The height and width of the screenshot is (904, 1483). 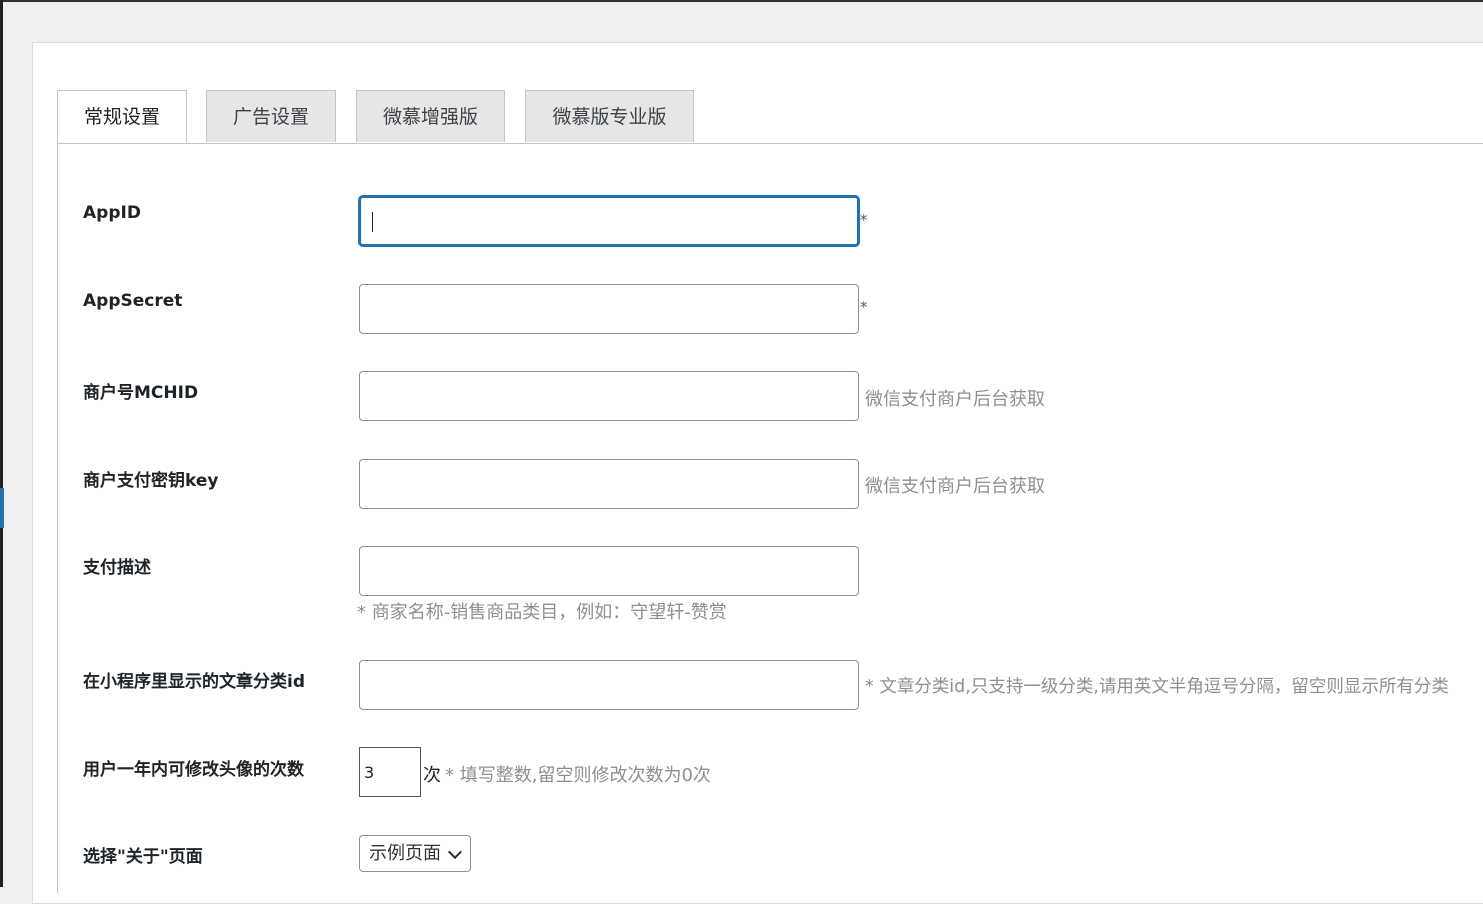 I want to click on paykey-label: 商户支付密钥key, so click(x=151, y=481).